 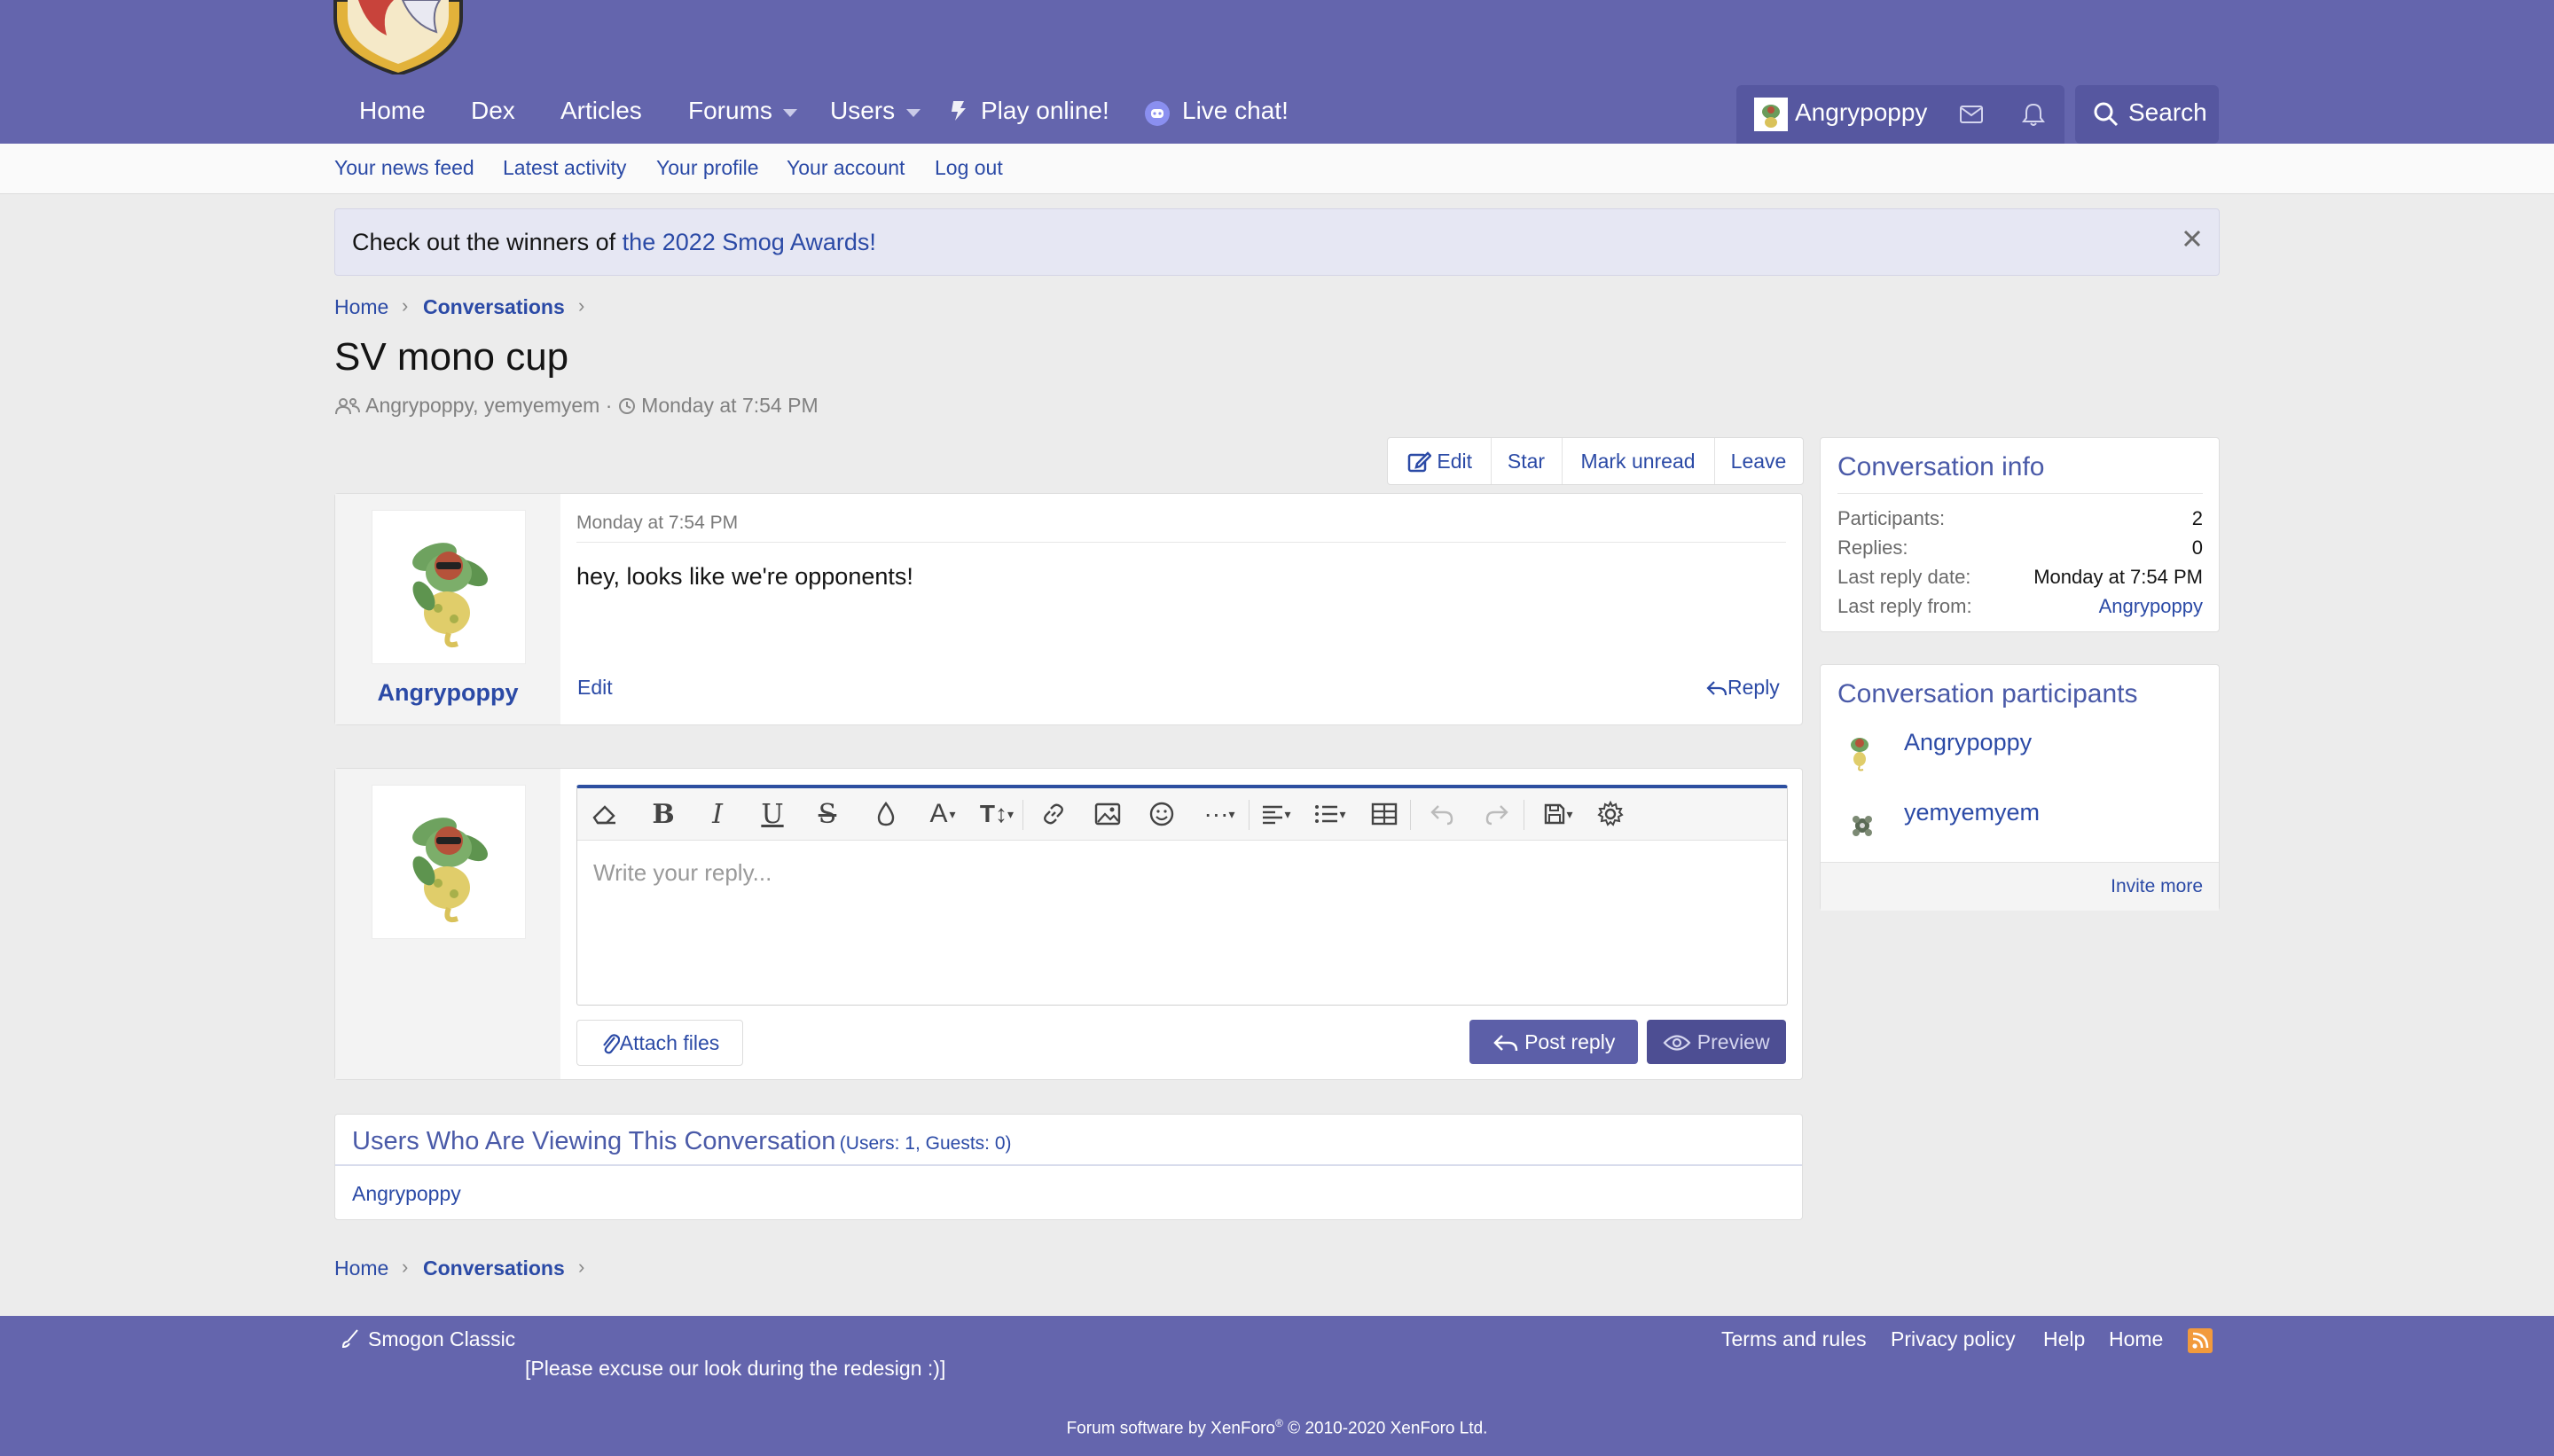 What do you see at coordinates (392, 111) in the screenshot?
I see `nav-home: Home` at bounding box center [392, 111].